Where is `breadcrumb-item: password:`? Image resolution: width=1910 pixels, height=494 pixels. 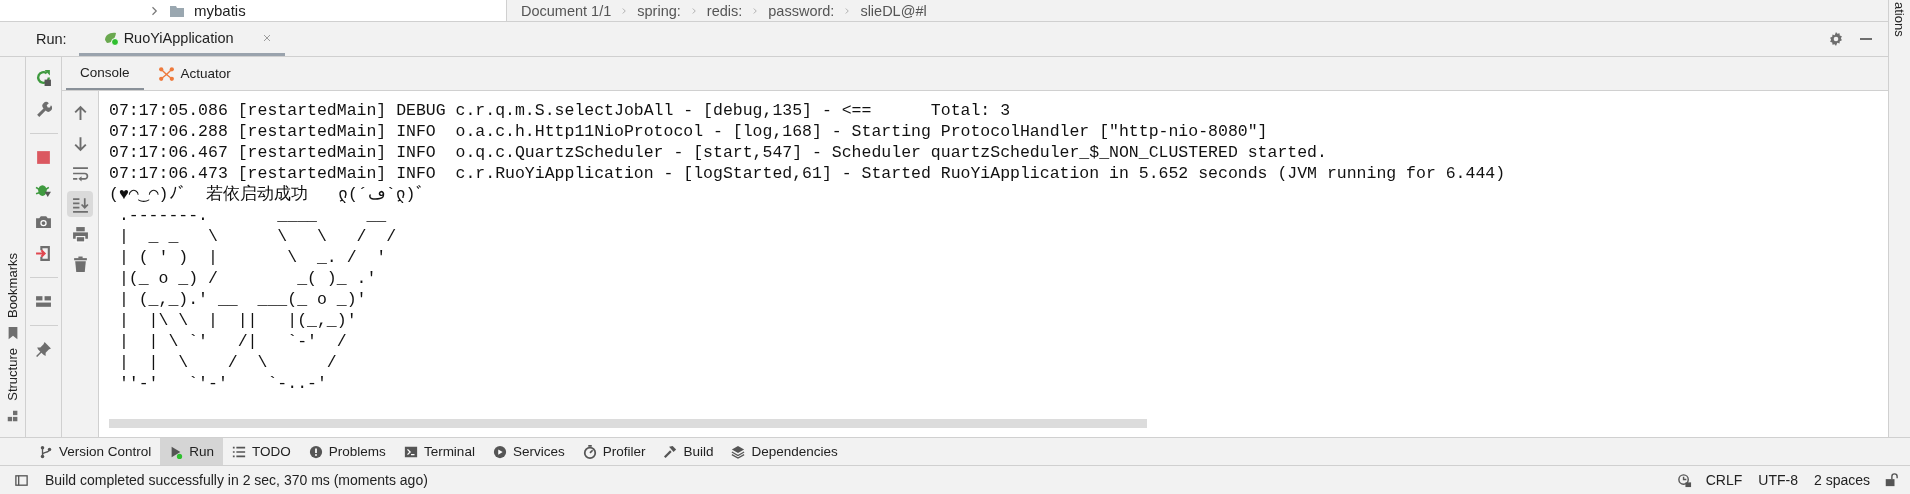 breadcrumb-item: password: is located at coordinates (801, 10).